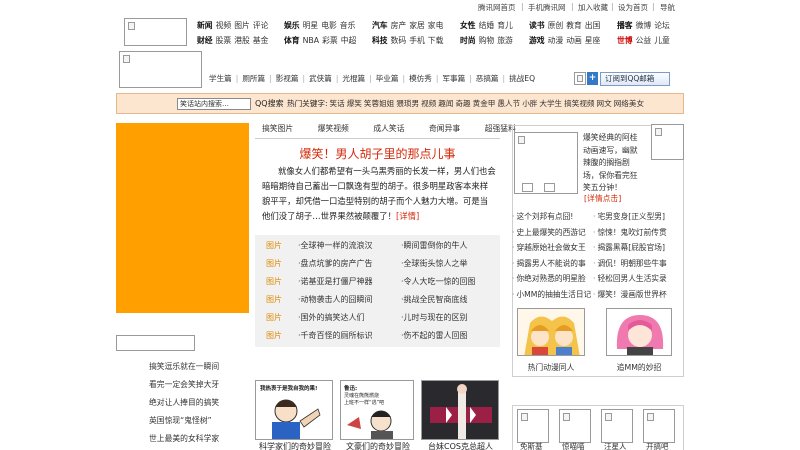 This screenshot has width=800, height=450. Describe the element at coordinates (497, 7) in the screenshot. I see `top-link-qq-home: 腾讯网首页` at that location.